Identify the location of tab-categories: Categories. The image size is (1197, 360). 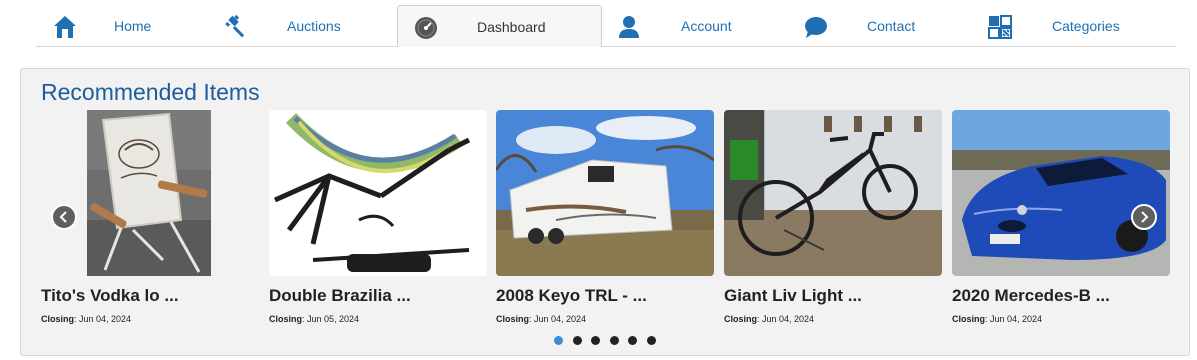
(1076, 26).